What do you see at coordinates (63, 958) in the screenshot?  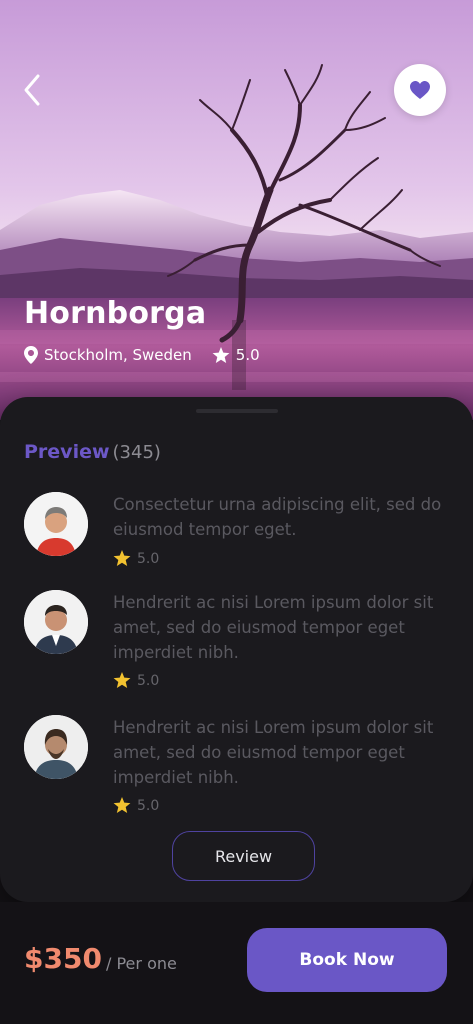 I see `price: $350` at bounding box center [63, 958].